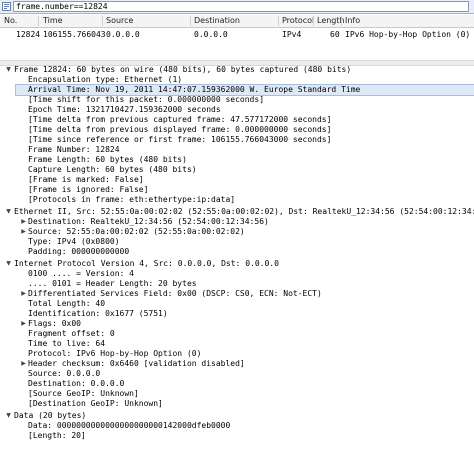 Image resolution: width=474 pixels, height=470 pixels. Describe the element at coordinates (124, 109) in the screenshot. I see `tree-item-text: Epoch Time: 1321710427.159362000 seconds` at that location.